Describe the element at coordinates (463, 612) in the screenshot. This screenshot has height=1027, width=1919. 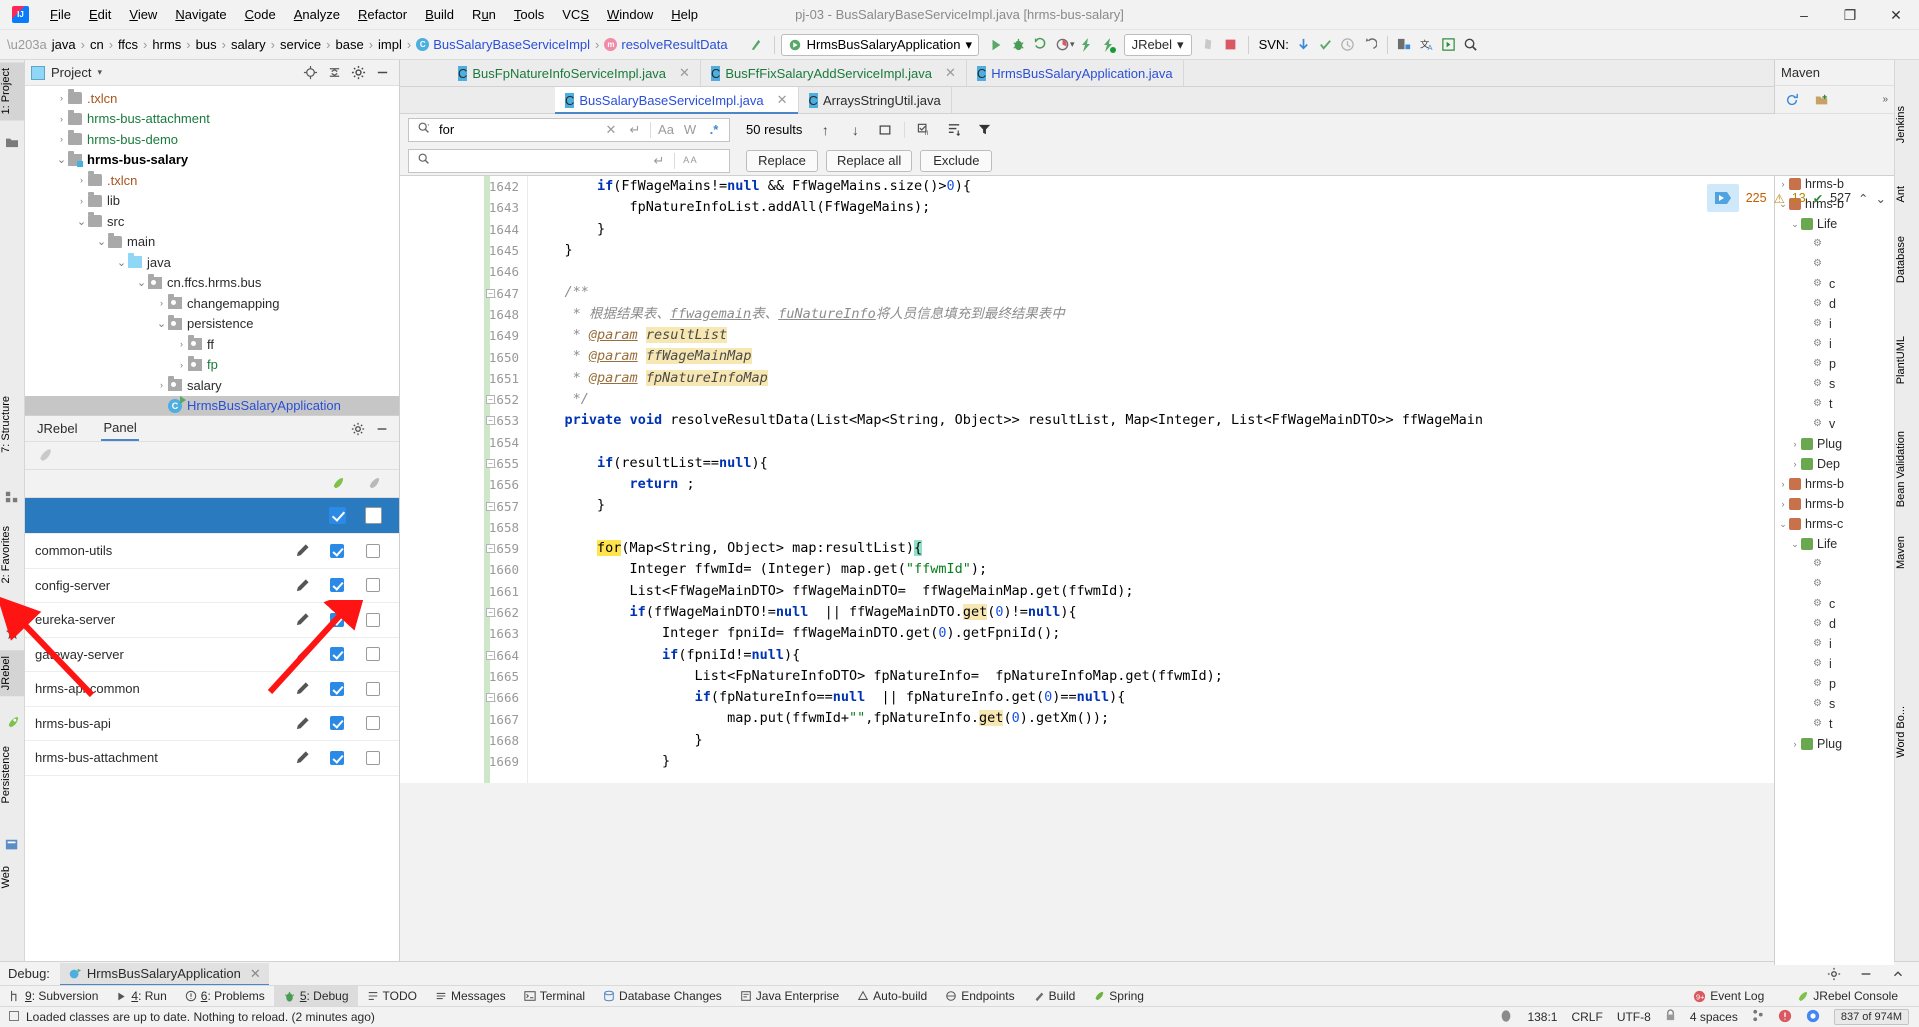
I see `gutter-line-number: 1662` at that location.